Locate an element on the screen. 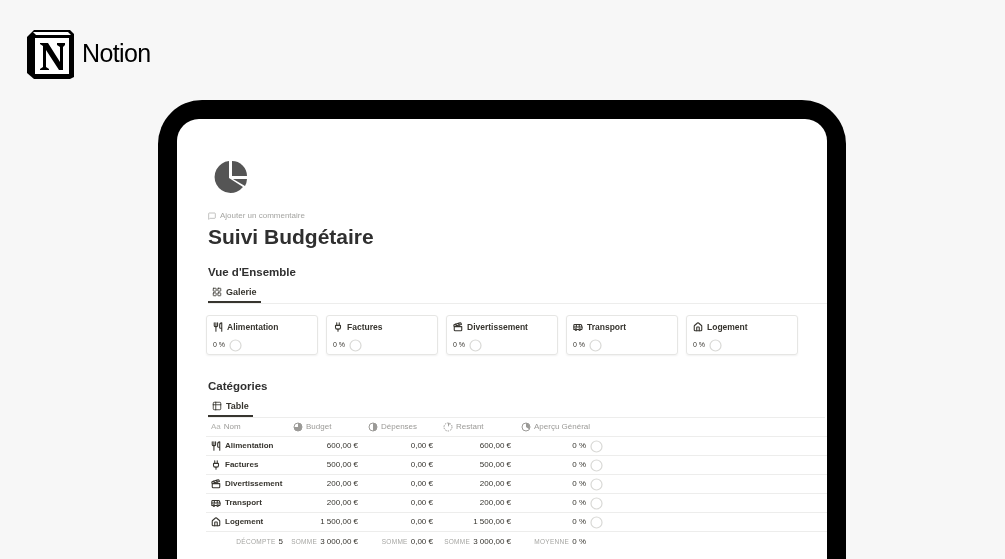 This screenshot has width=1005, height=559. view-tab: Table is located at coordinates (230, 408).